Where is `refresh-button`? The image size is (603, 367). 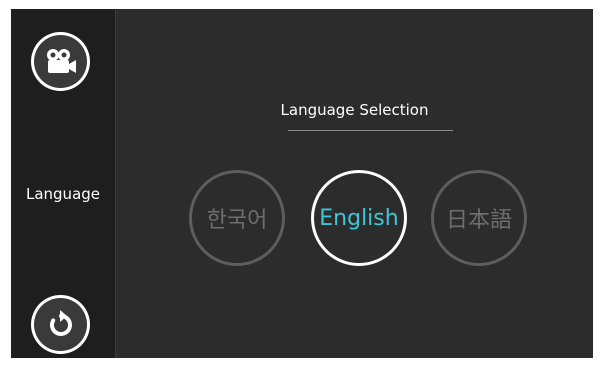 refresh-button is located at coordinates (60, 324).